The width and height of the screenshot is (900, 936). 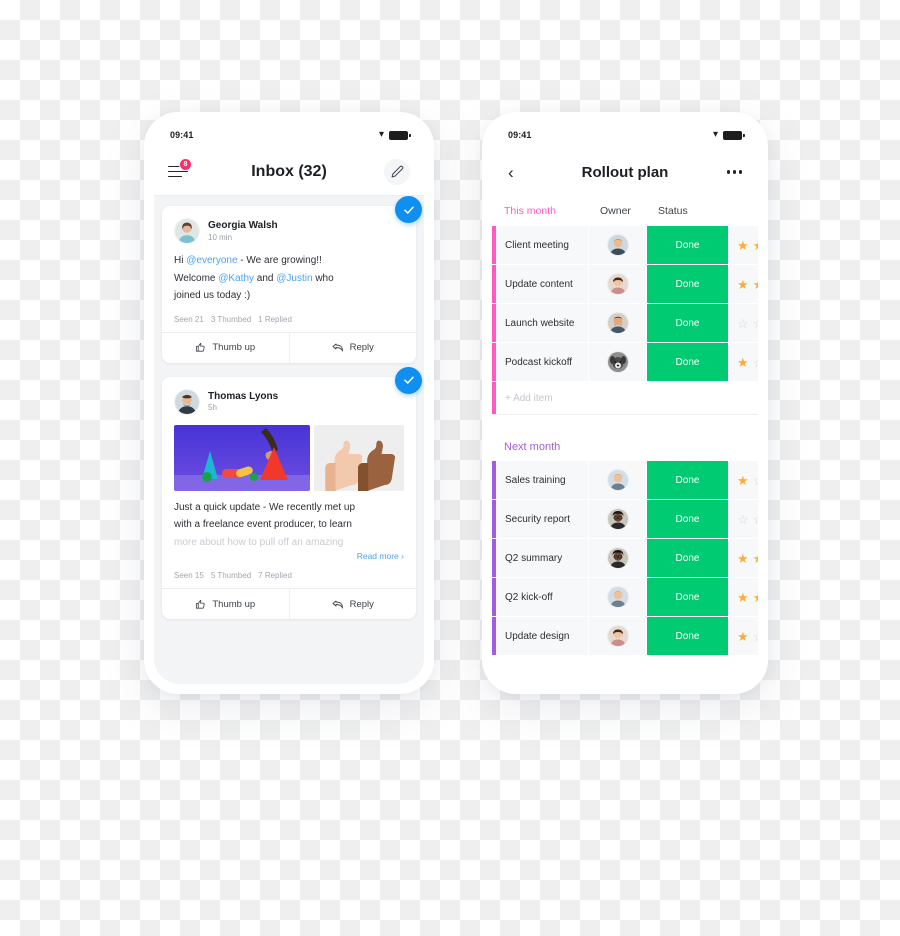 I want to click on thumbs-up-photo, so click(x=359, y=457).